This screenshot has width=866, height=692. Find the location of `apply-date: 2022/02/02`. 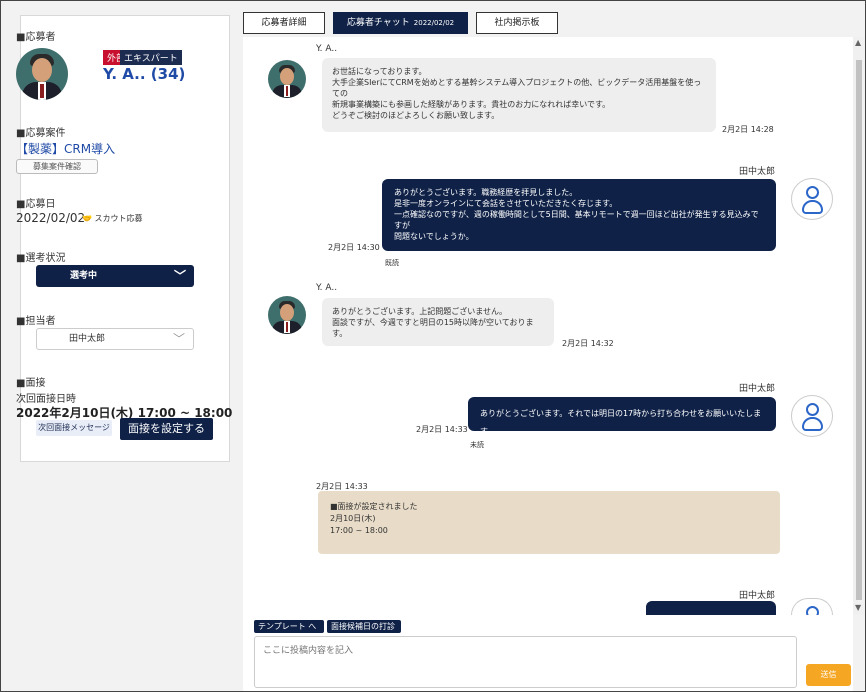

apply-date: 2022/02/02 is located at coordinates (51, 218).